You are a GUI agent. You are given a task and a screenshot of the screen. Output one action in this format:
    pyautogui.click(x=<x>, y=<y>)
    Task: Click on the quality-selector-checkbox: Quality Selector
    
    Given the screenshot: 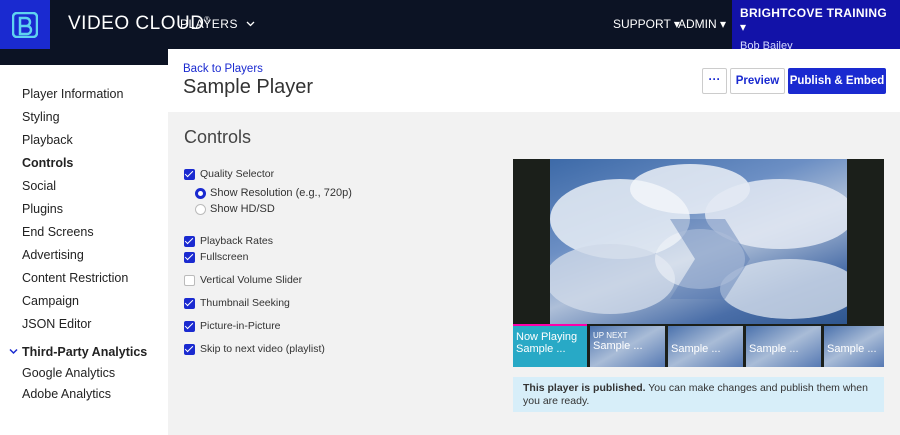 What is the action you would take?
    pyautogui.click(x=229, y=174)
    